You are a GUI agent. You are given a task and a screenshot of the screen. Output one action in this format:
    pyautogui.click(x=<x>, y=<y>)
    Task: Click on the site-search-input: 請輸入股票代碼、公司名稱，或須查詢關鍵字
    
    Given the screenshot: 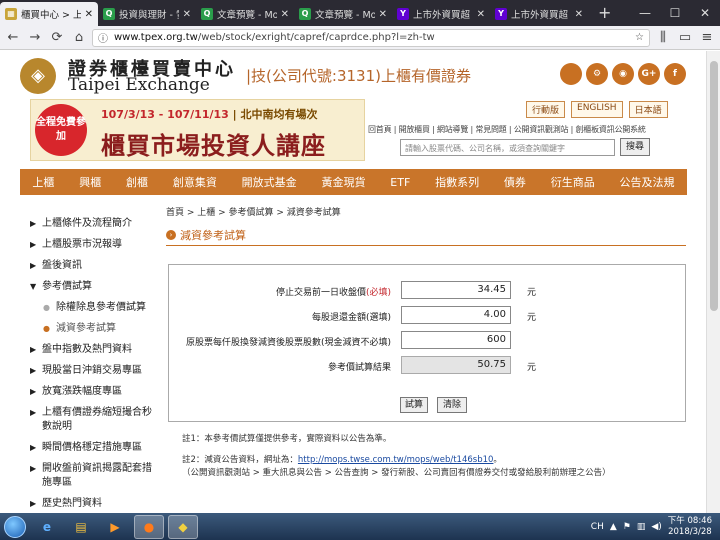 What is the action you would take?
    pyautogui.click(x=507, y=147)
    